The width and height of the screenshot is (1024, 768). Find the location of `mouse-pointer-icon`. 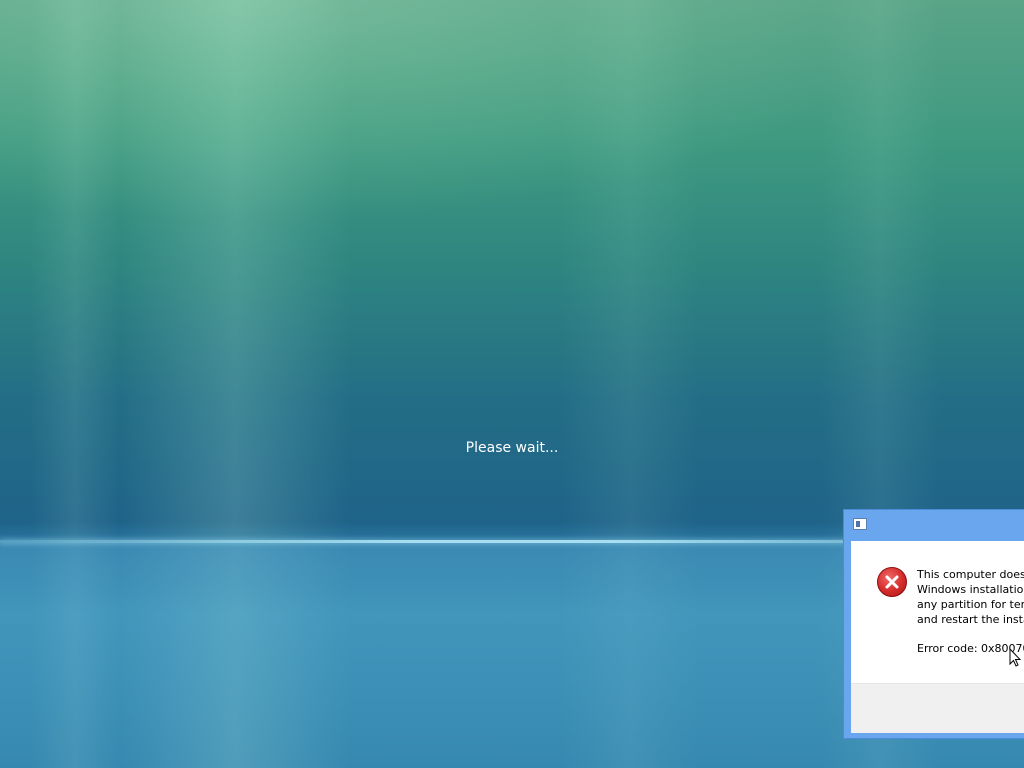

mouse-pointer-icon is located at coordinates (1015, 657).